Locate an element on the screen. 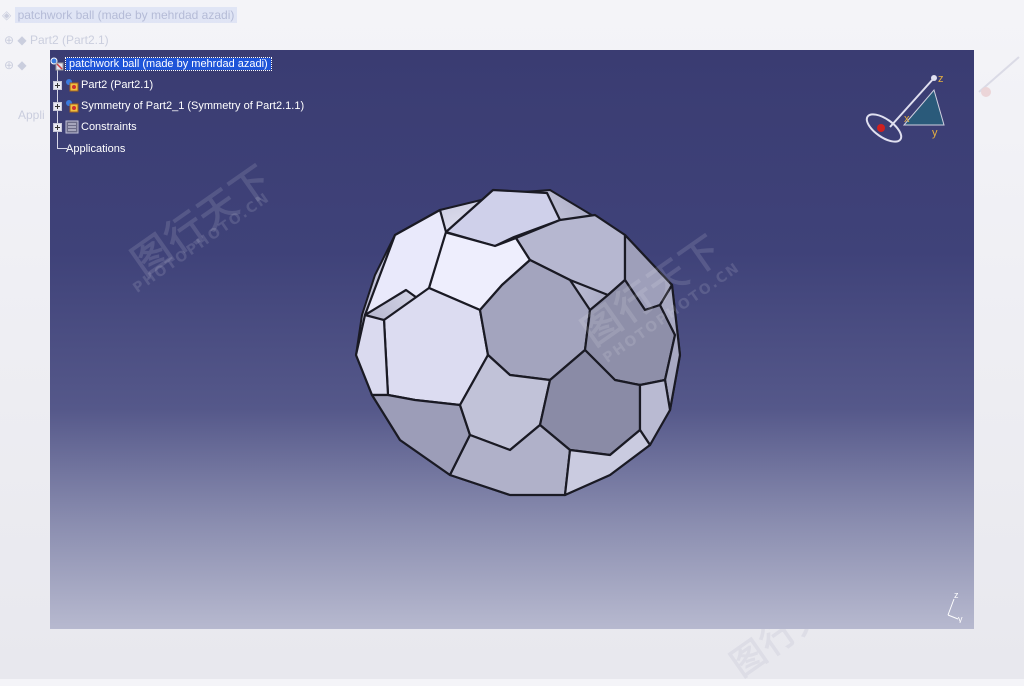  ghost-item-2: ⊕ ◆ is located at coordinates (15, 65).